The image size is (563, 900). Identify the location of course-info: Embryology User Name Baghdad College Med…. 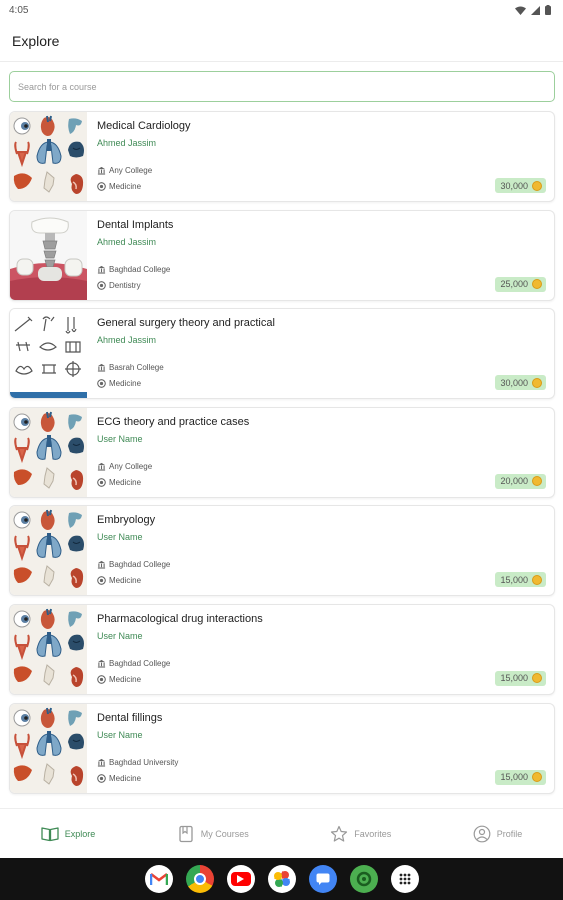
(321, 550).